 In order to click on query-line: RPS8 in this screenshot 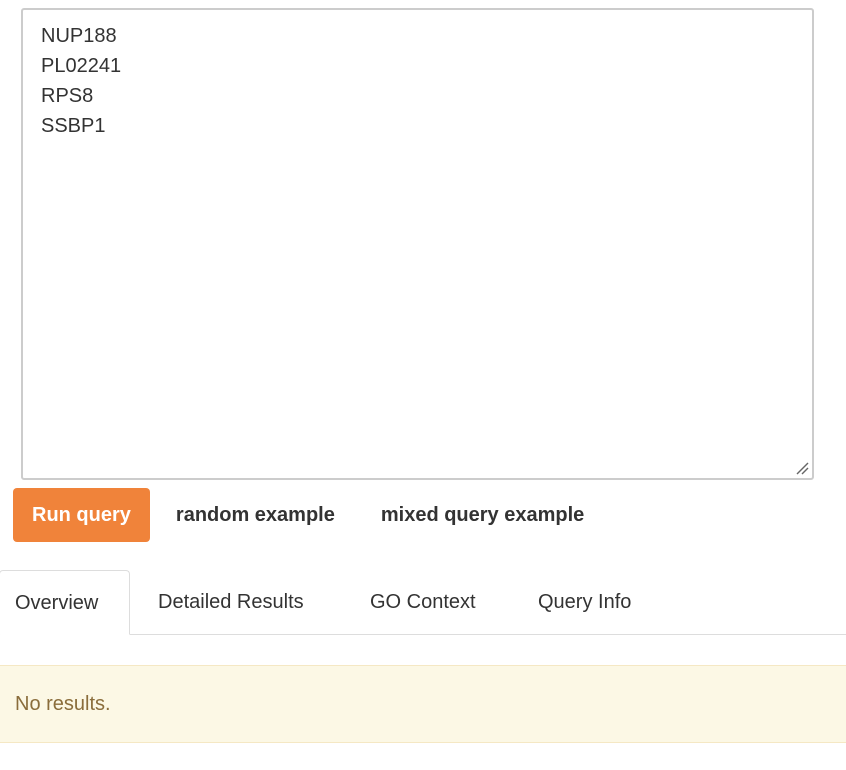, I will do `click(67, 96)`.